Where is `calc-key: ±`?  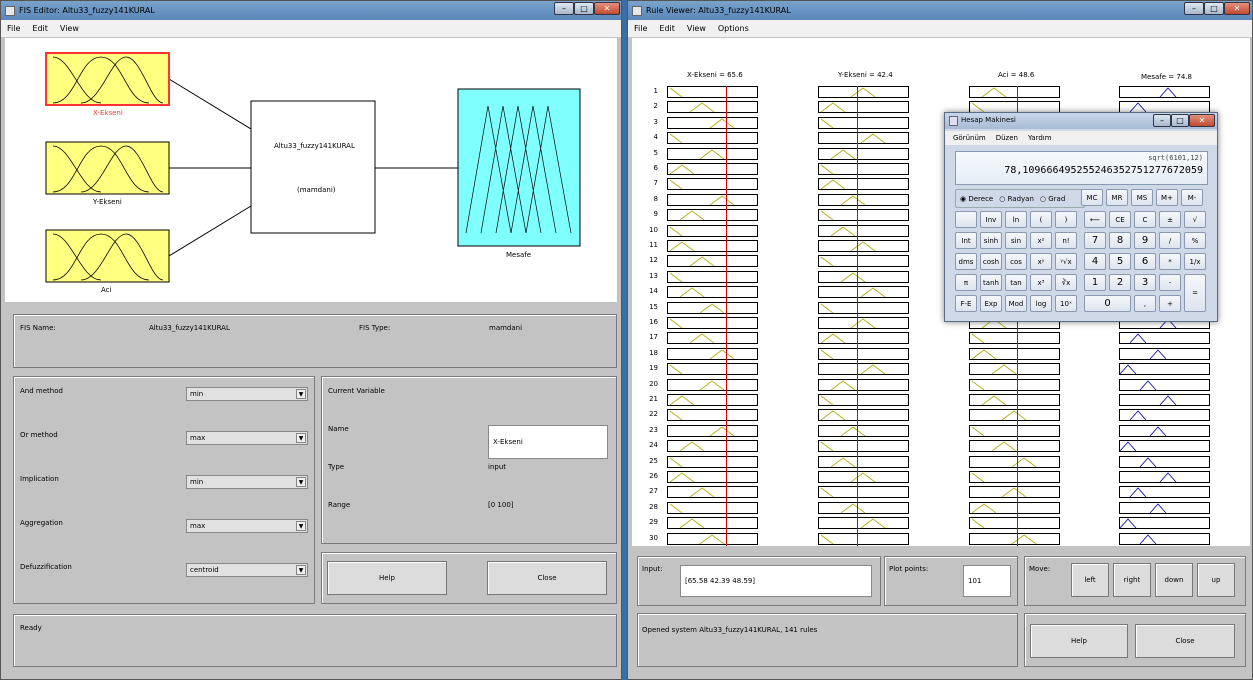
calc-key: ± is located at coordinates (1170, 219).